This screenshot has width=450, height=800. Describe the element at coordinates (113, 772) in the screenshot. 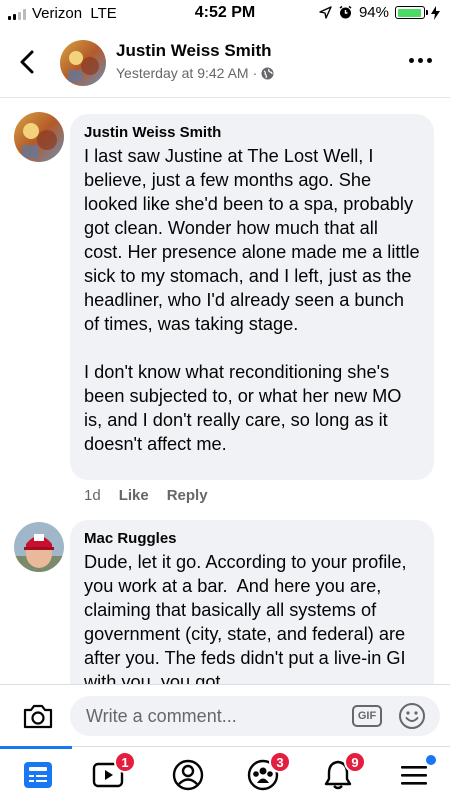

I see `tab-watch: 1` at that location.